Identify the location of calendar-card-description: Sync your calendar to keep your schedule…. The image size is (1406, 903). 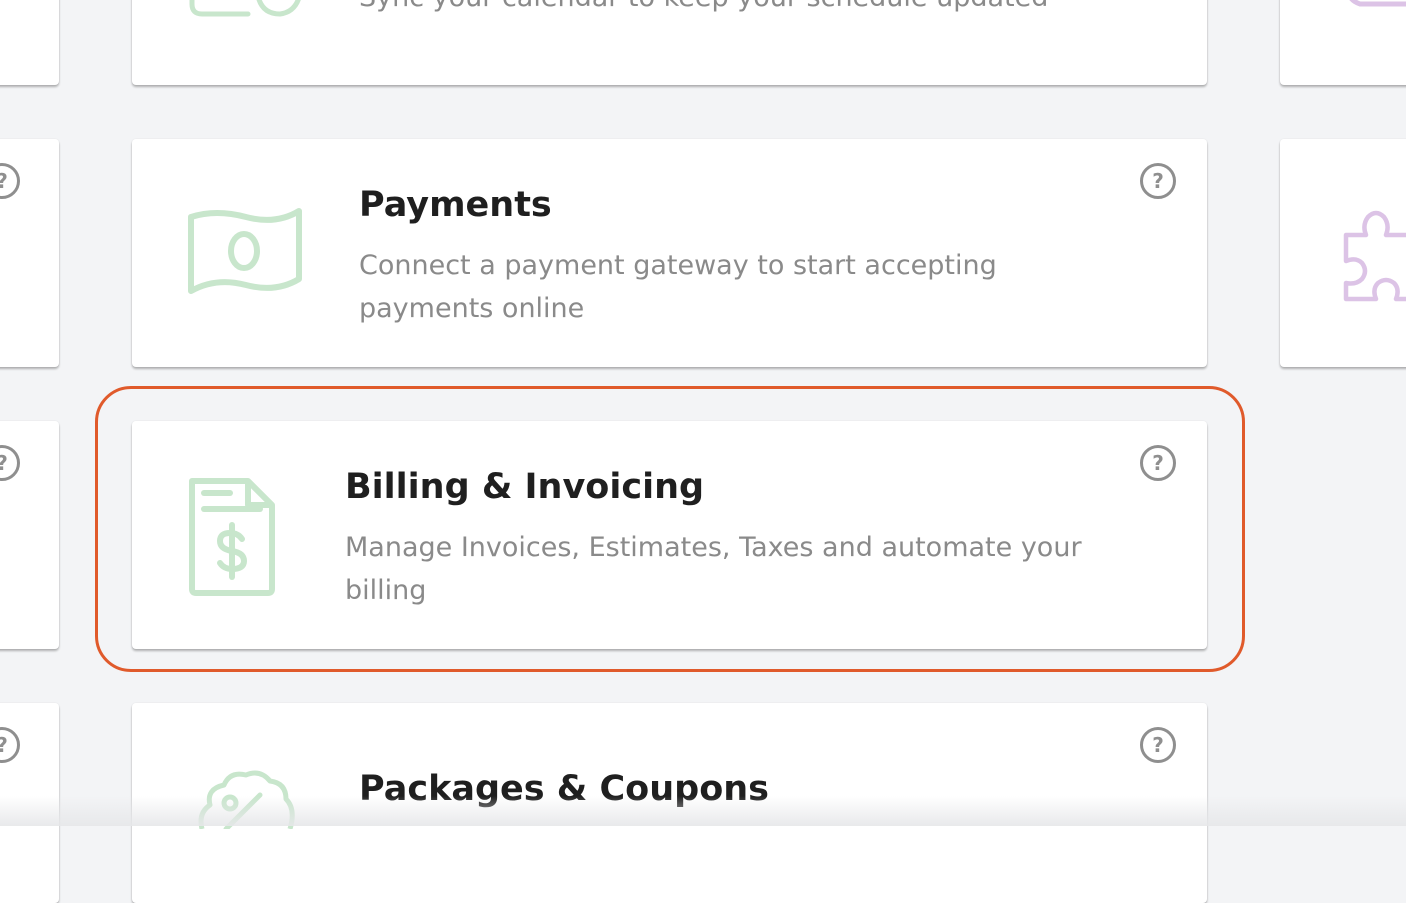
(739, 9).